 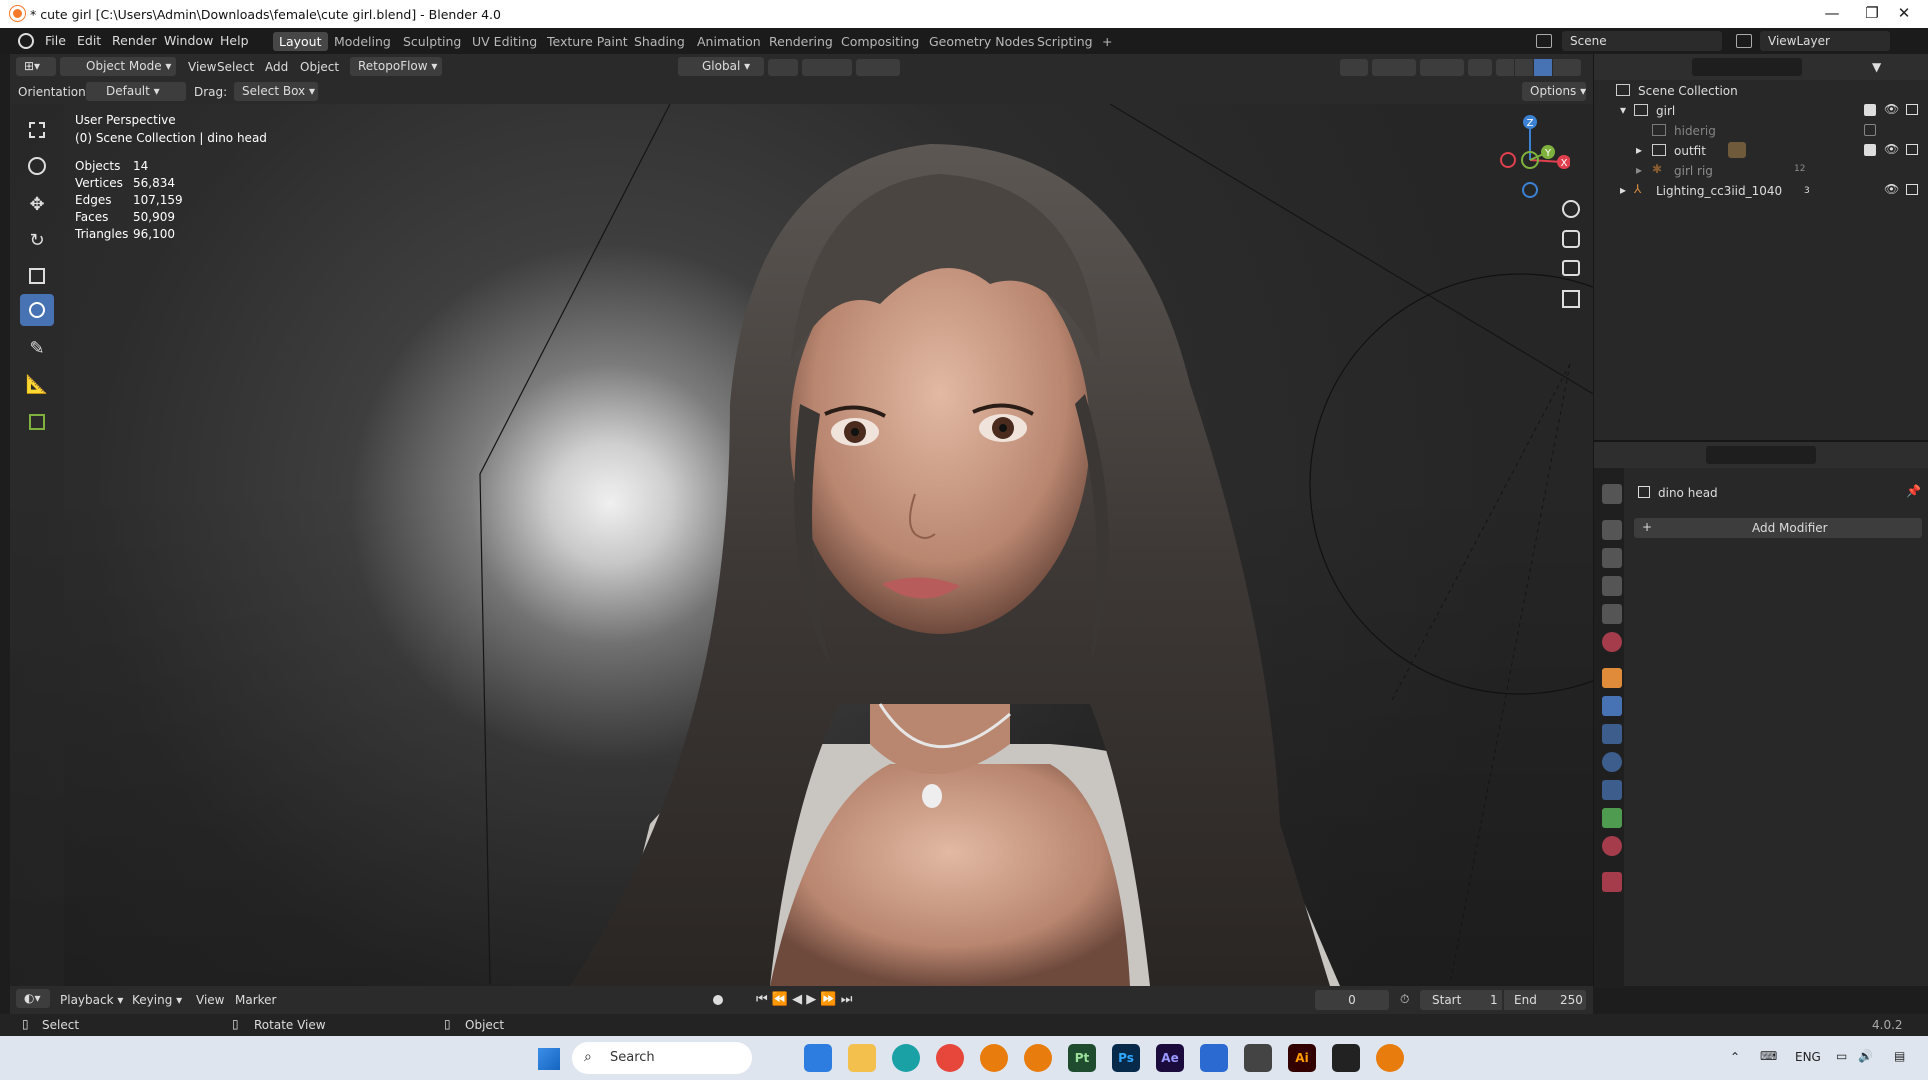 What do you see at coordinates (1778, 528) in the screenshot?
I see `add-modifier-button: + Add Modifier` at bounding box center [1778, 528].